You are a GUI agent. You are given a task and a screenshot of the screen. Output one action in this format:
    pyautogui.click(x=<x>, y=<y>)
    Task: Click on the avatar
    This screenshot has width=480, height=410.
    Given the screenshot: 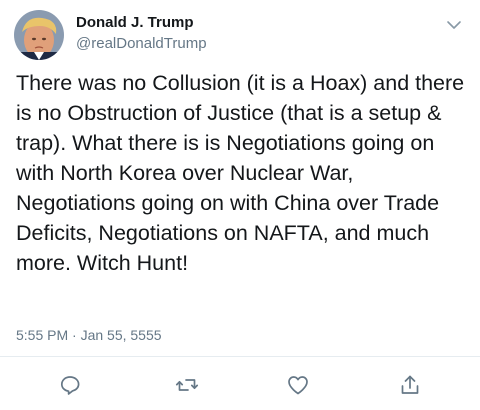 What is the action you would take?
    pyautogui.click(x=39, y=35)
    